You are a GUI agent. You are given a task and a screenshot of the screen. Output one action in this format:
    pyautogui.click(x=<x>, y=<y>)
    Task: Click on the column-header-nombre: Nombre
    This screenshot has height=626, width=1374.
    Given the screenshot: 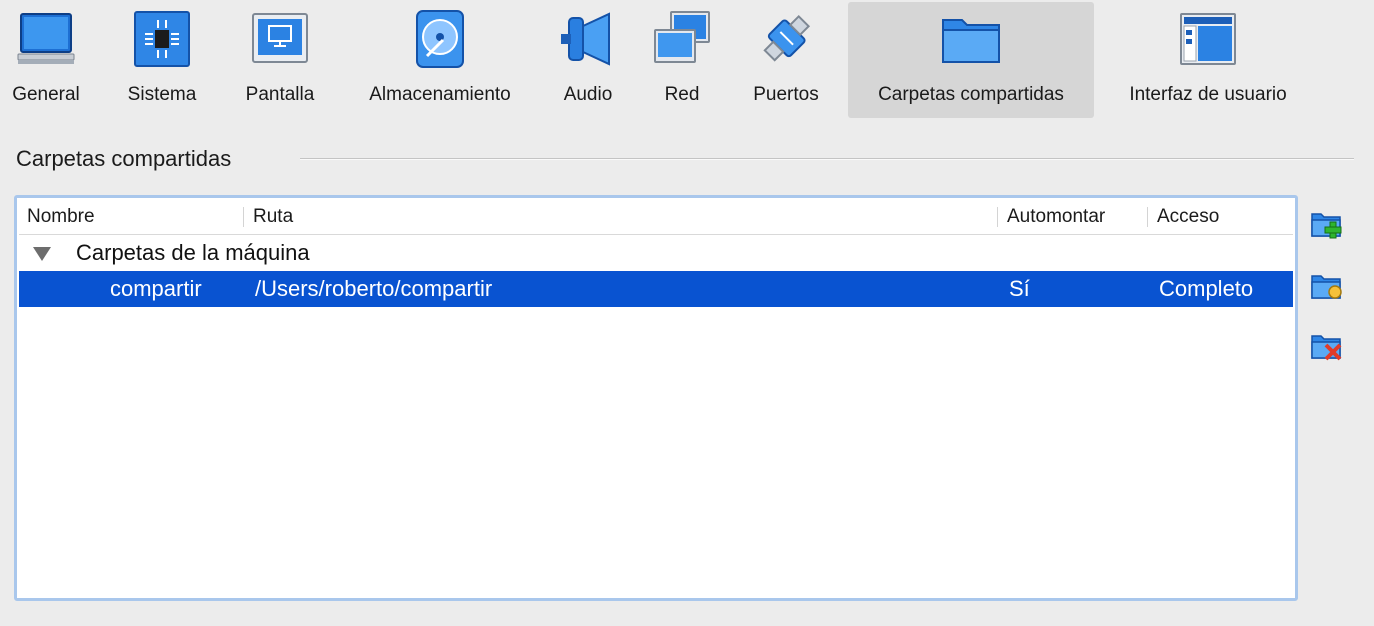 What is the action you would take?
    pyautogui.click(x=61, y=217)
    